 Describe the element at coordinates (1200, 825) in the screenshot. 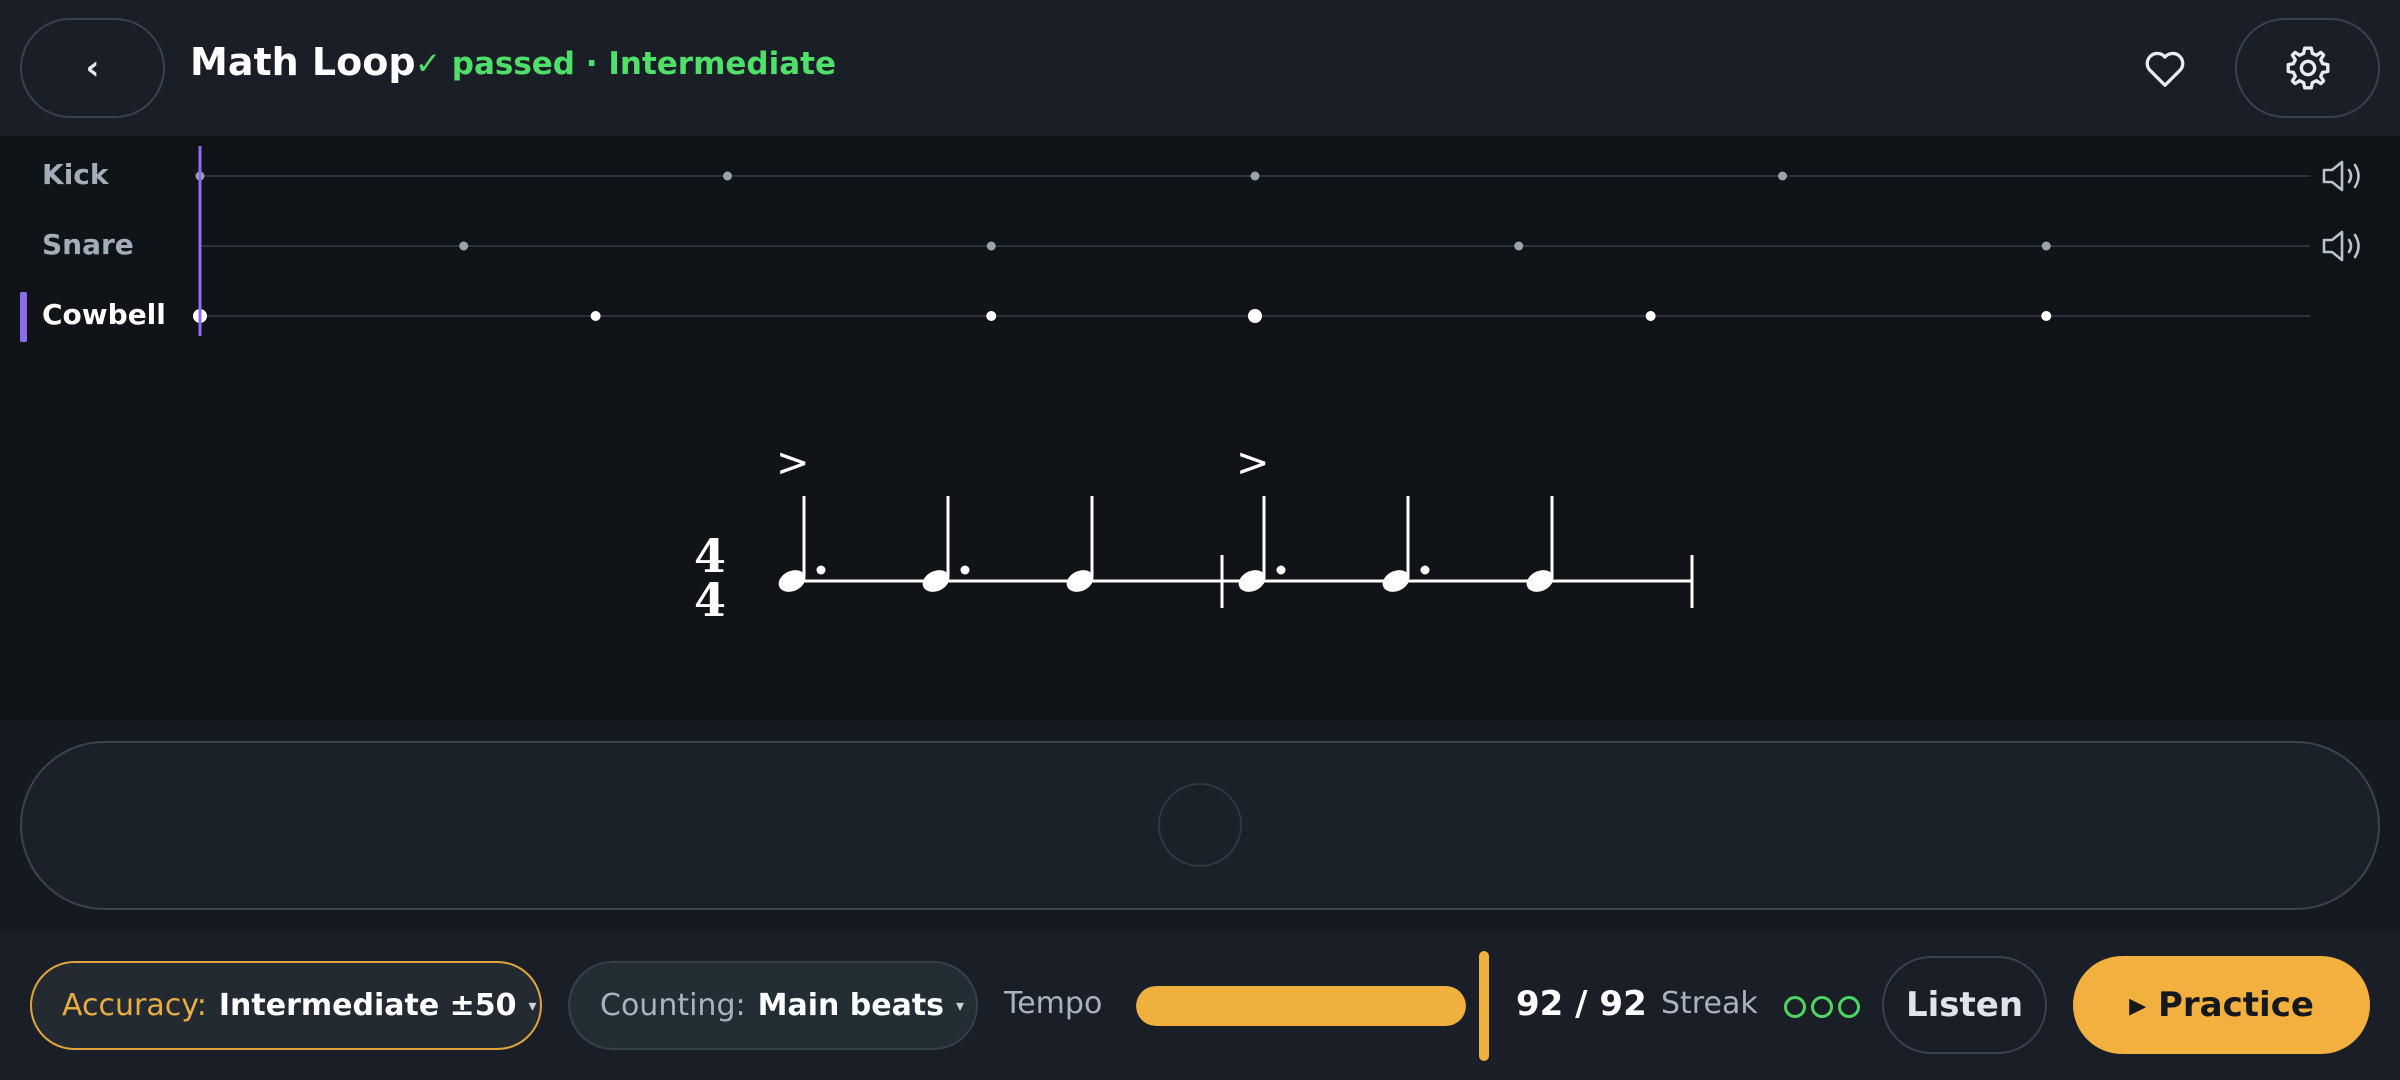

I see `tap-target-circle` at that location.